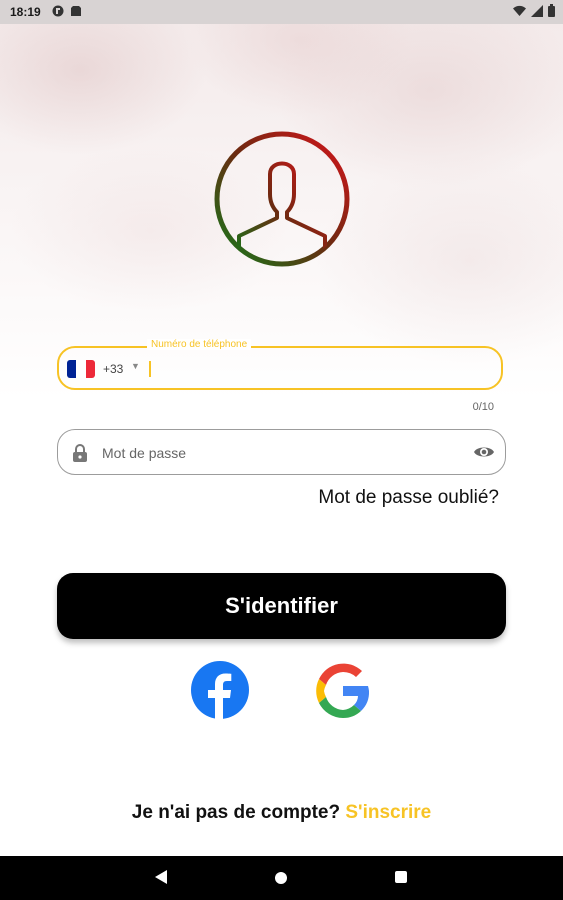  What do you see at coordinates (199, 344) in the screenshot?
I see `phone-number-label: Numéro de téléphone` at bounding box center [199, 344].